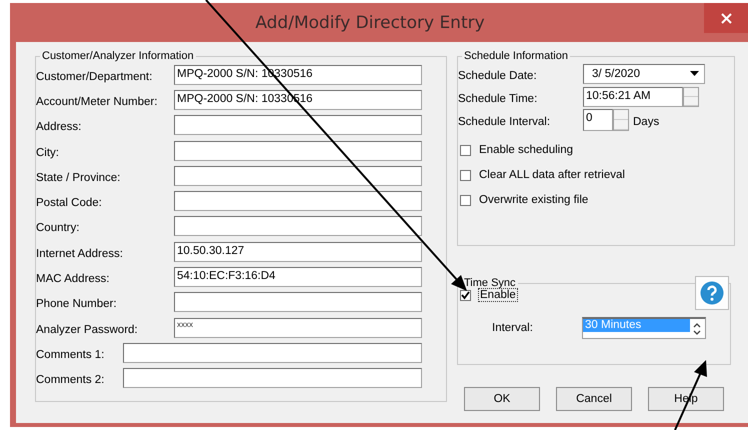 Image resolution: width=748 pixels, height=430 pixels. Describe the element at coordinates (505, 122) in the screenshot. I see `field-label: Schedule Interval:` at that location.